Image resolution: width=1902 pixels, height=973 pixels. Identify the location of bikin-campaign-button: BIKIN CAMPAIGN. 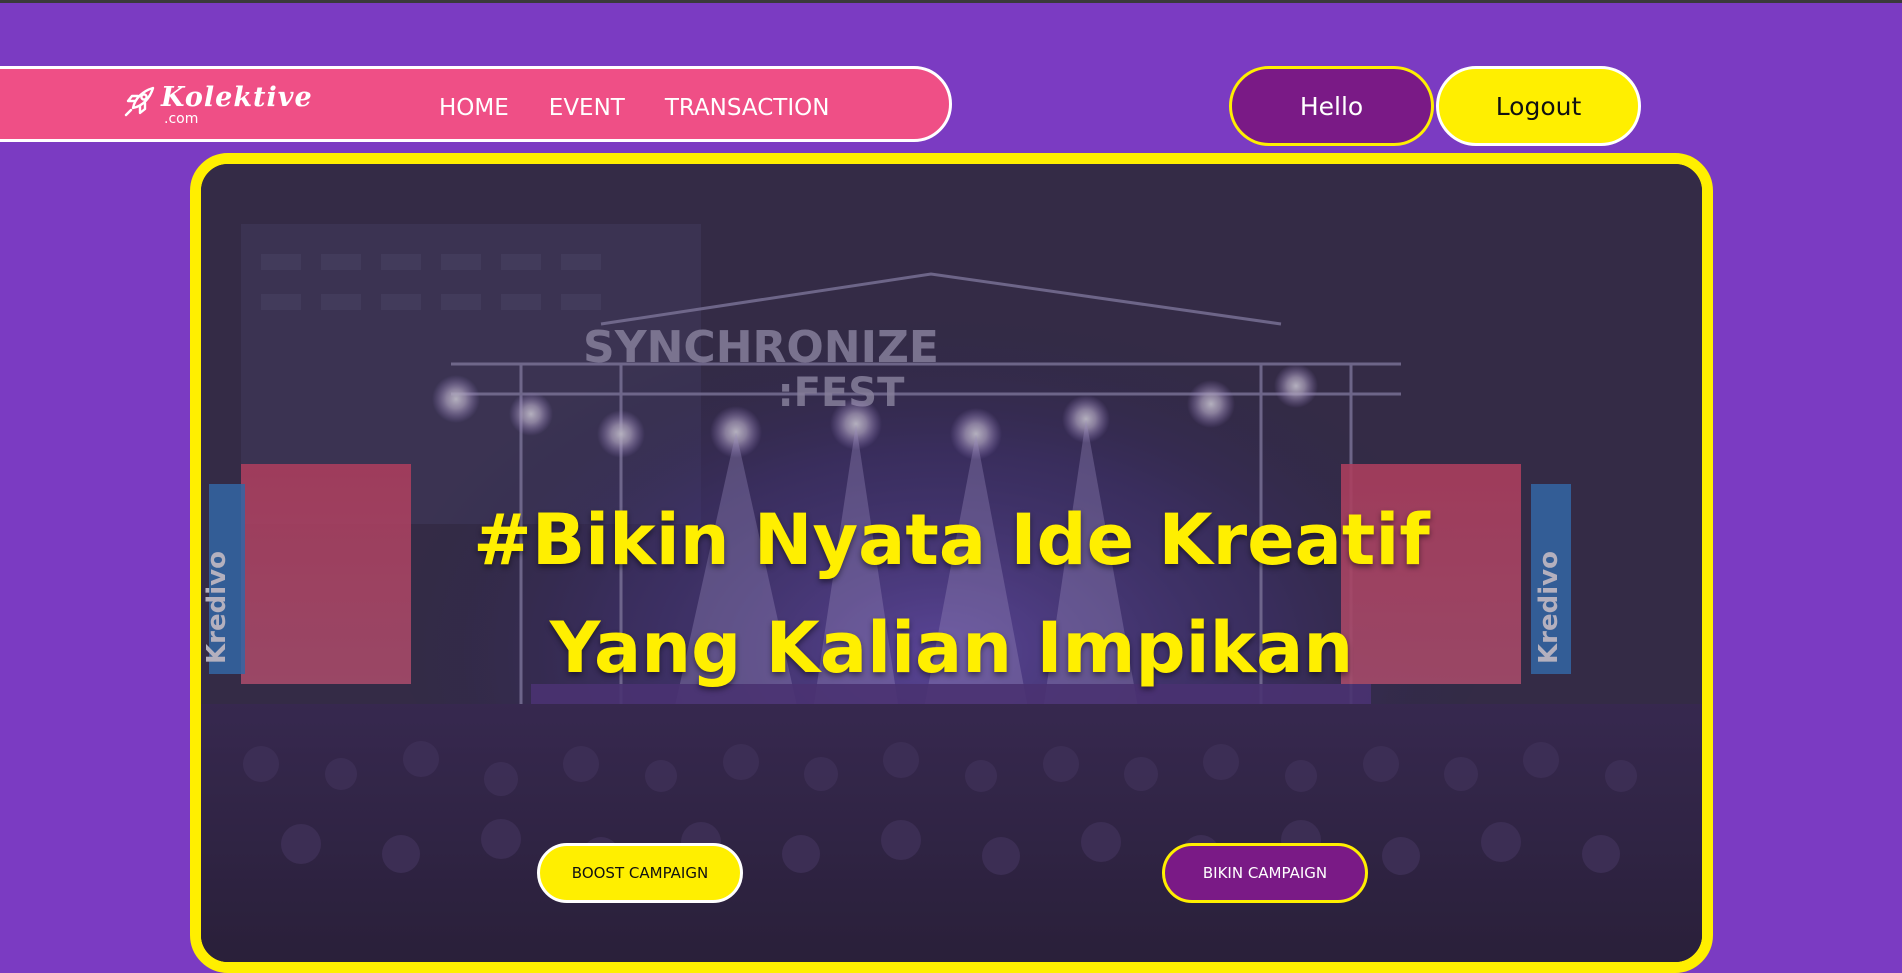
(1265, 873).